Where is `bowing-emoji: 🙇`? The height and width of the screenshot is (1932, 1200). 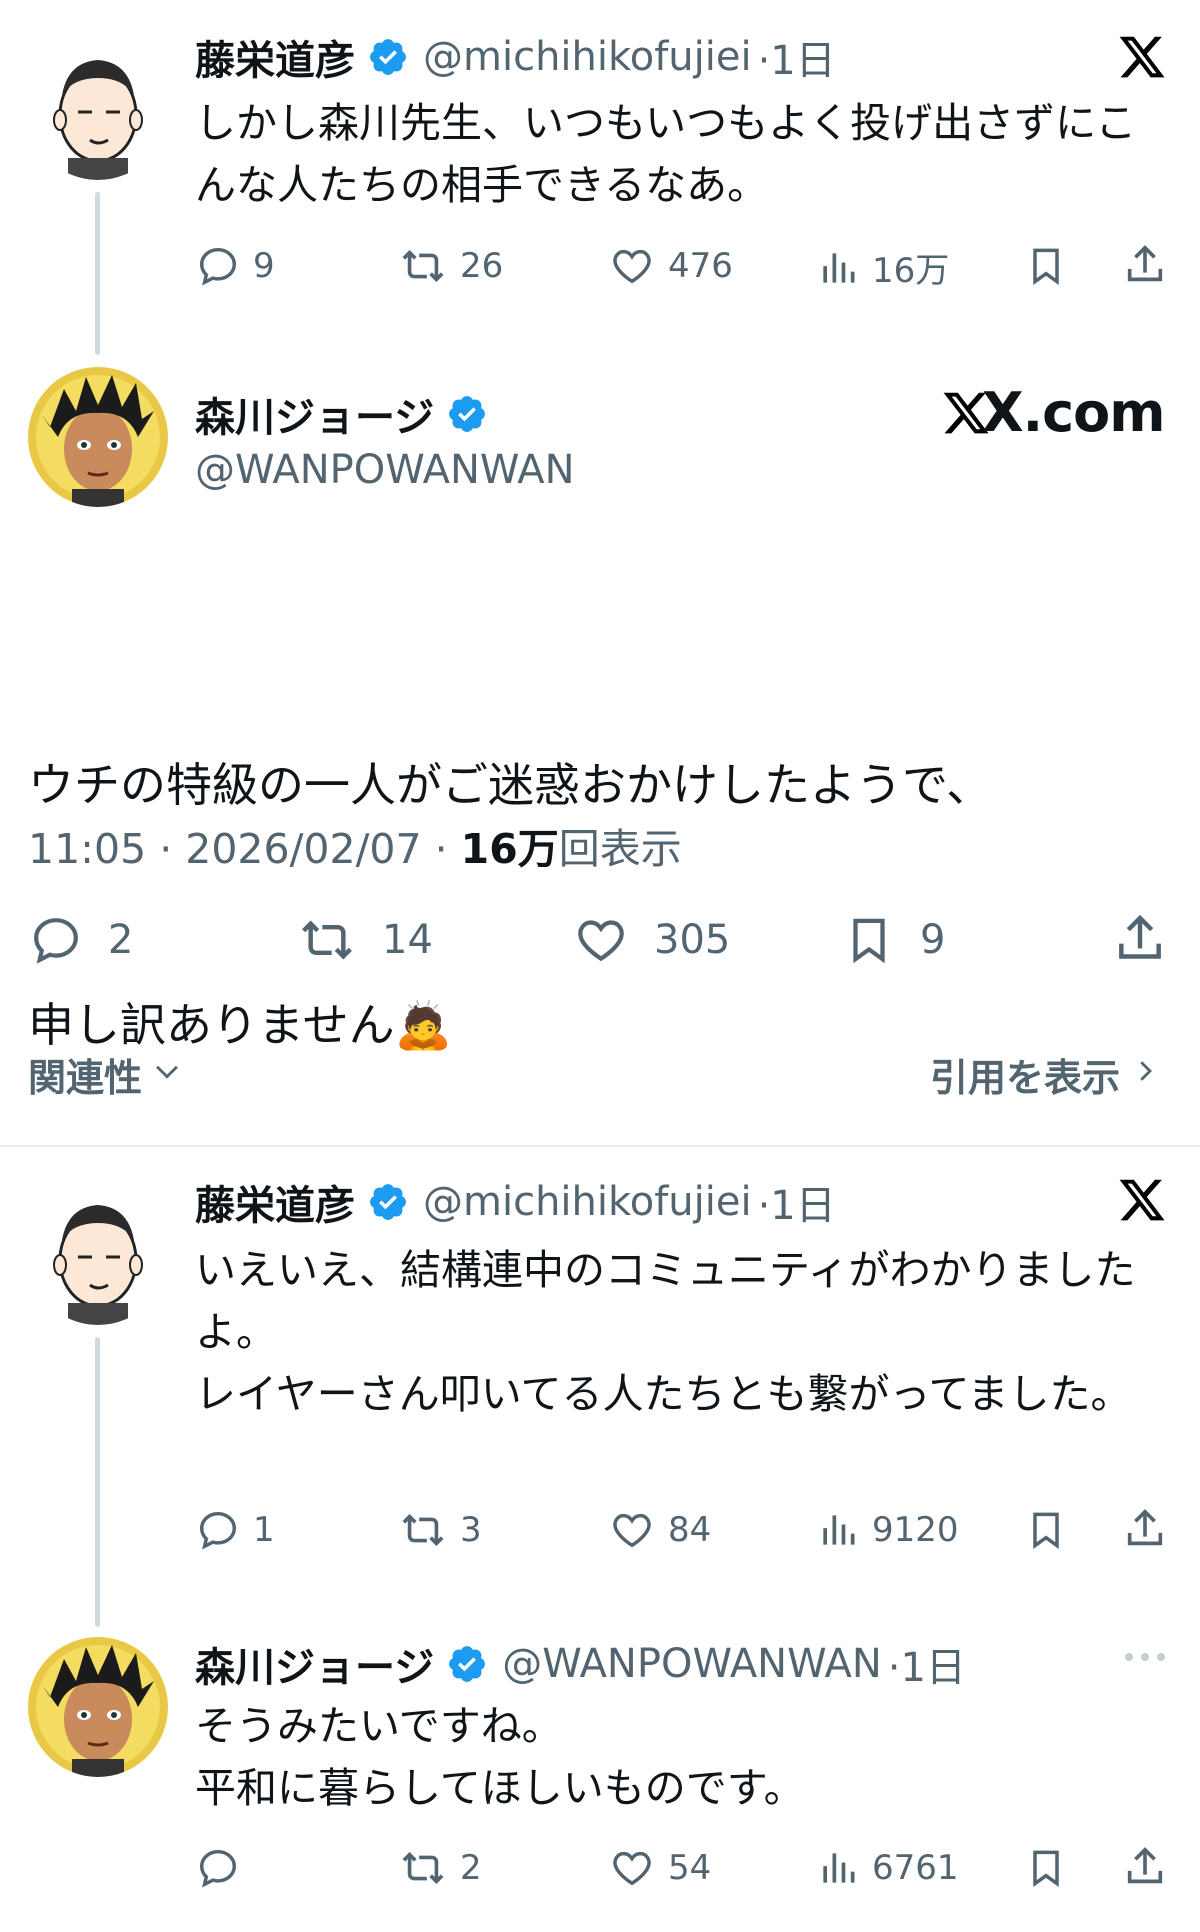
bowing-emoji: 🙇 is located at coordinates (423, 1025).